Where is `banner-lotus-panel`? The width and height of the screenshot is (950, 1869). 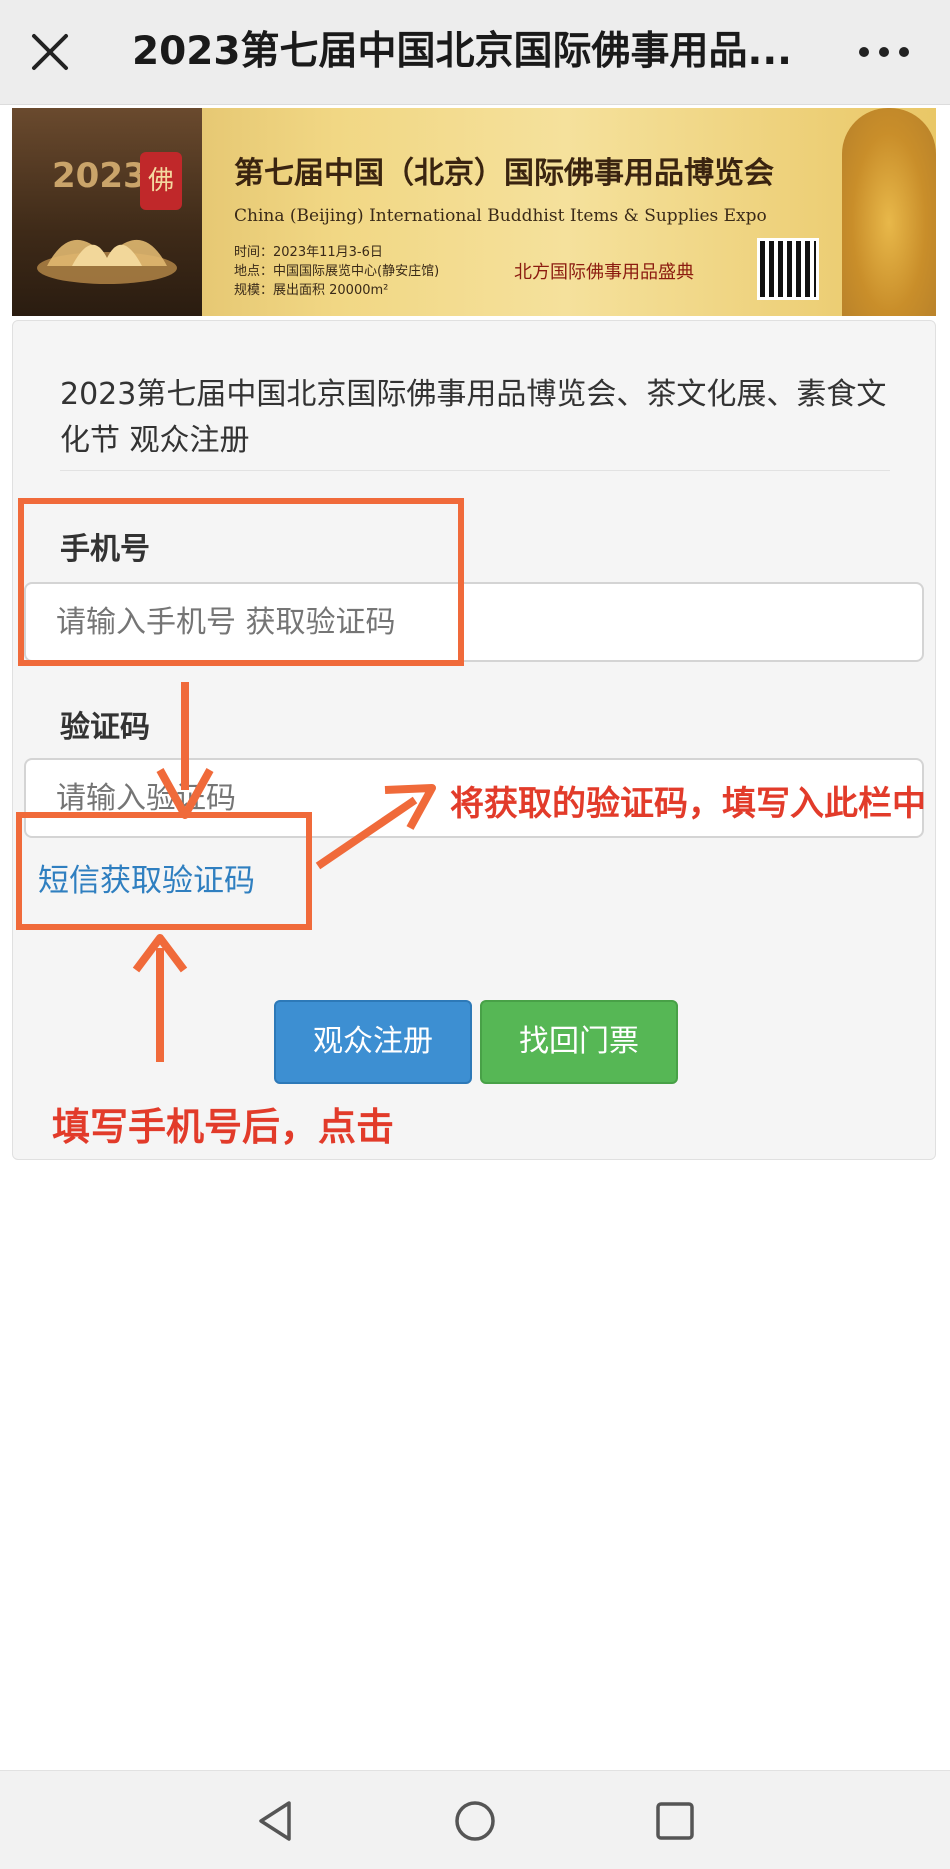
banner-lotus-panel is located at coordinates (107, 212).